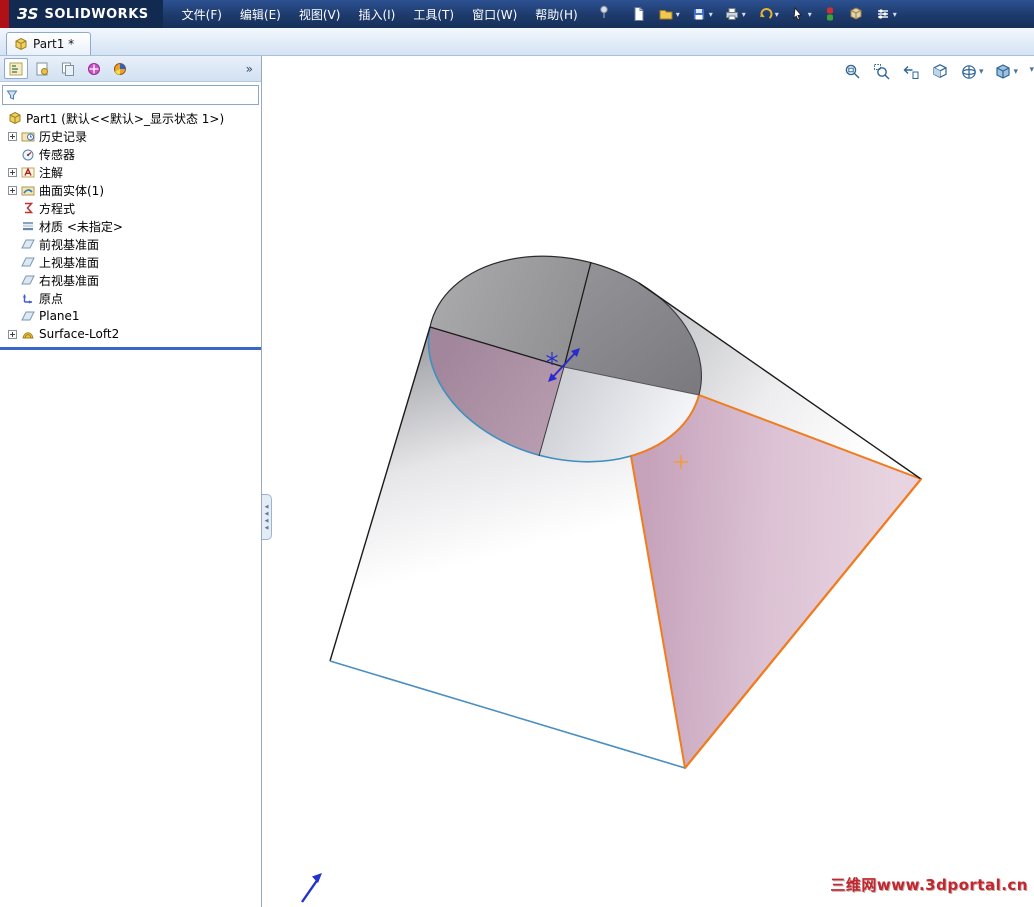 The width and height of the screenshot is (1034, 907). What do you see at coordinates (69, 280) in the screenshot?
I see `tree-item-label: 右视基准面` at bounding box center [69, 280].